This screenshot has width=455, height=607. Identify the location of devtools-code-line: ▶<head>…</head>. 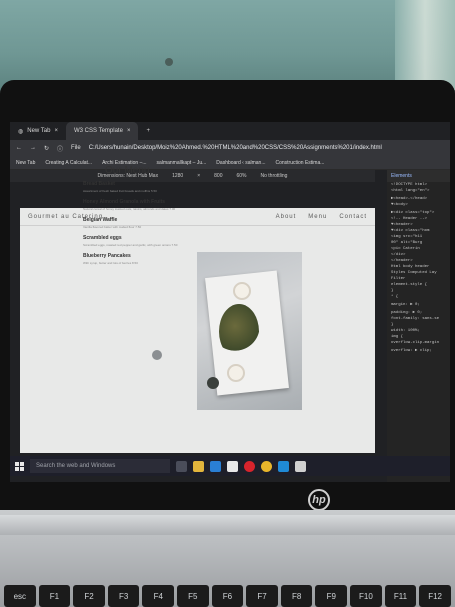
(418, 198).